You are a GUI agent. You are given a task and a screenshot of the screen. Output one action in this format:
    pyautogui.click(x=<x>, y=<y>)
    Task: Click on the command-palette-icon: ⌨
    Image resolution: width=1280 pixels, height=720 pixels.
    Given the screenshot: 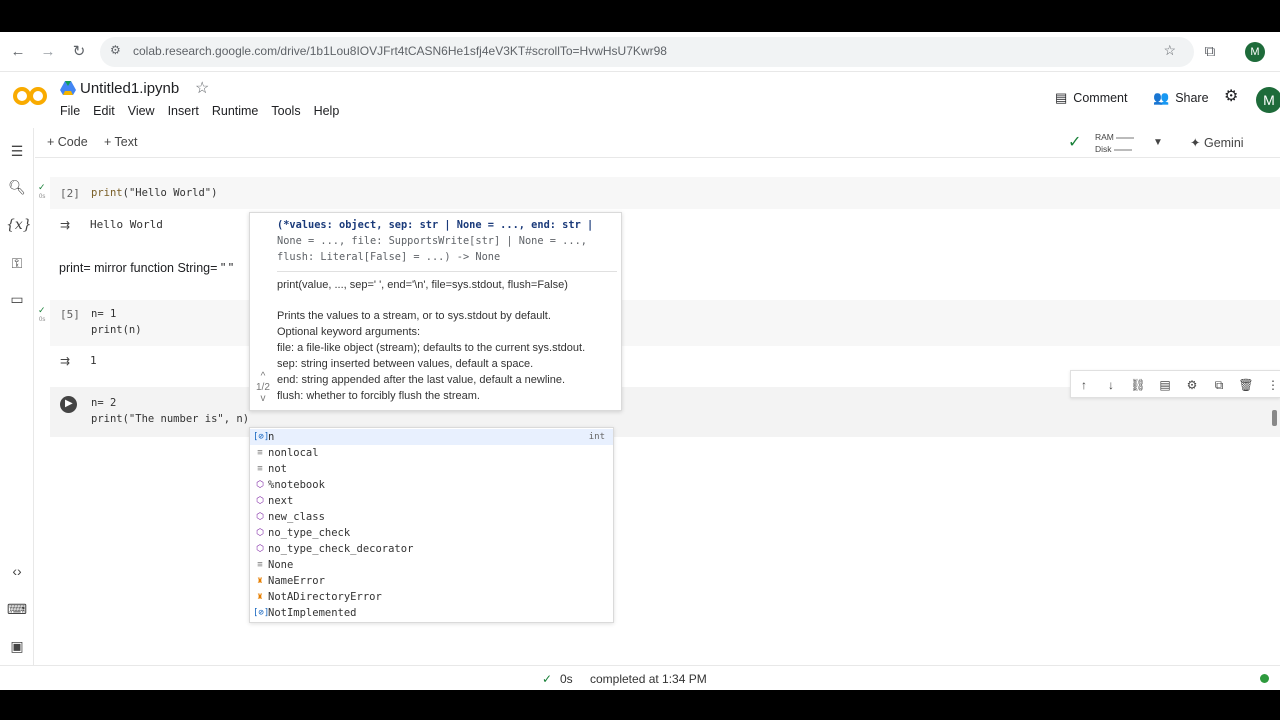 What is the action you would take?
    pyautogui.click(x=17, y=609)
    